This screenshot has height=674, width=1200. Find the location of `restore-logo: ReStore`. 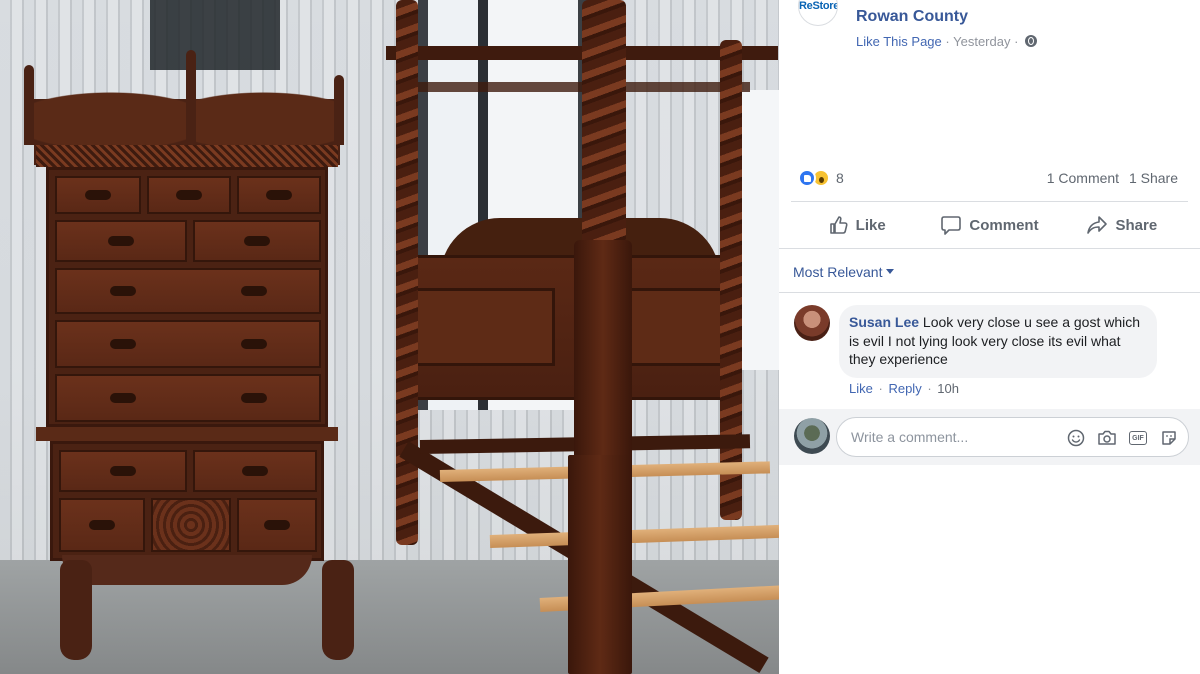

restore-logo: ReStore is located at coordinates (818, 6).